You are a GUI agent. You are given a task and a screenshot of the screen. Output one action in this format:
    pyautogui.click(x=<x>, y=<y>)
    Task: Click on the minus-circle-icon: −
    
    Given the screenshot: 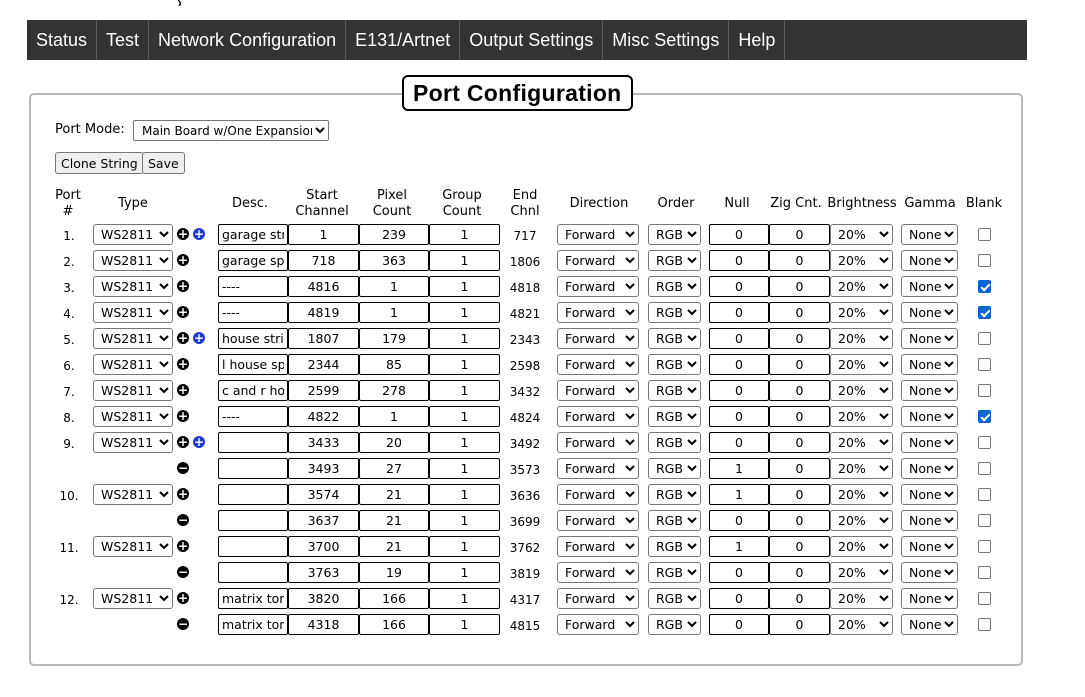 What is the action you would take?
    pyautogui.click(x=183, y=468)
    